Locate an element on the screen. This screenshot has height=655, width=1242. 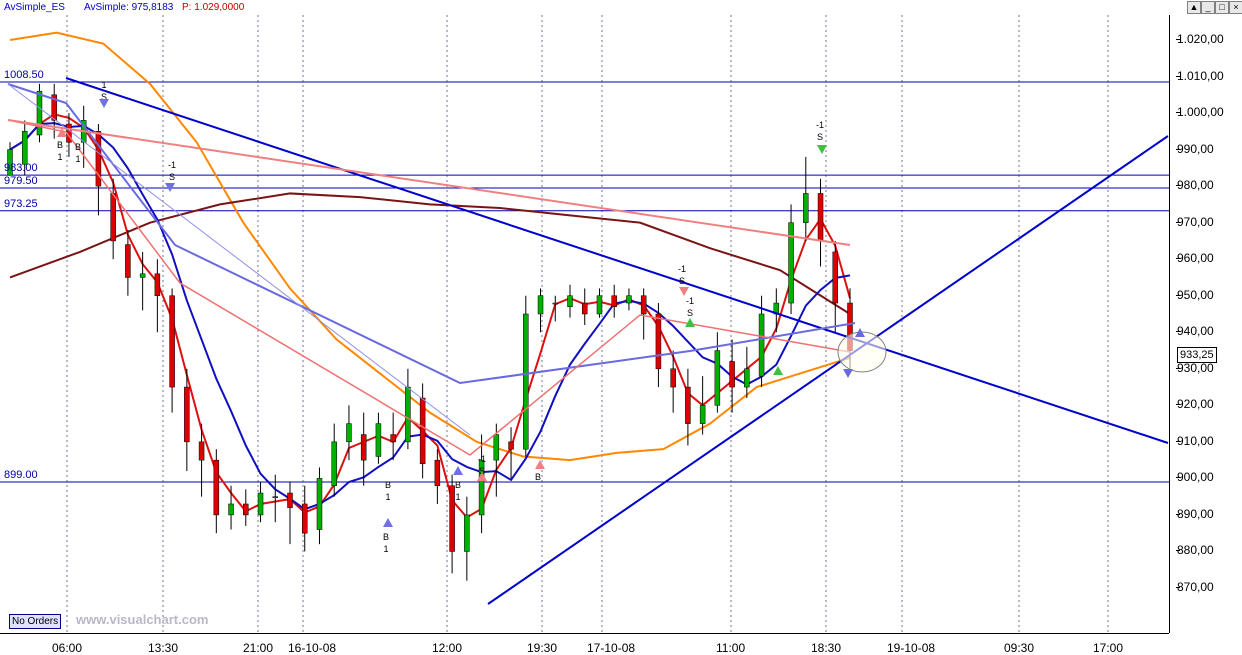
minimize-button: _ is located at coordinates (1208, 7).